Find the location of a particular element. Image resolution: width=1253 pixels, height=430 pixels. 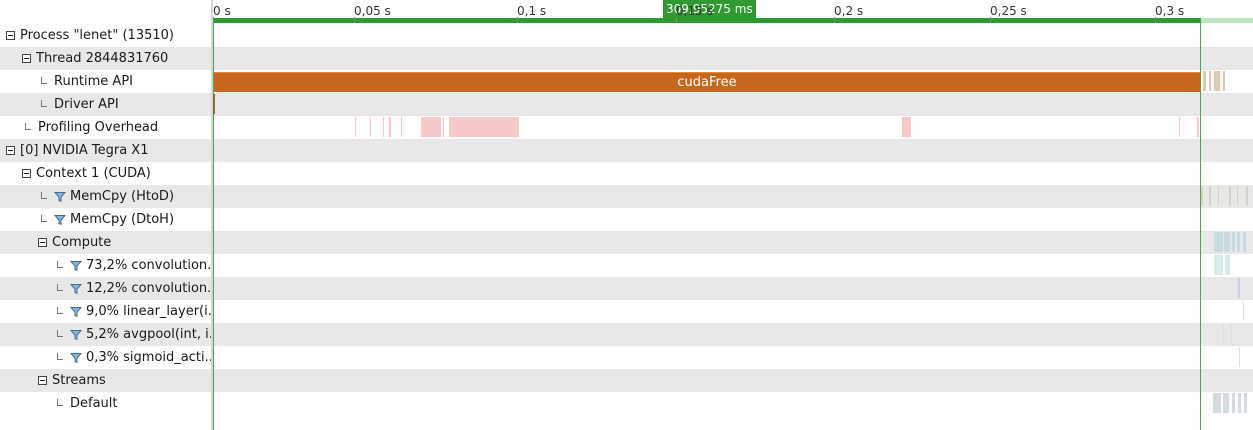

timeline-row-memcpy-htod is located at coordinates (733, 196).